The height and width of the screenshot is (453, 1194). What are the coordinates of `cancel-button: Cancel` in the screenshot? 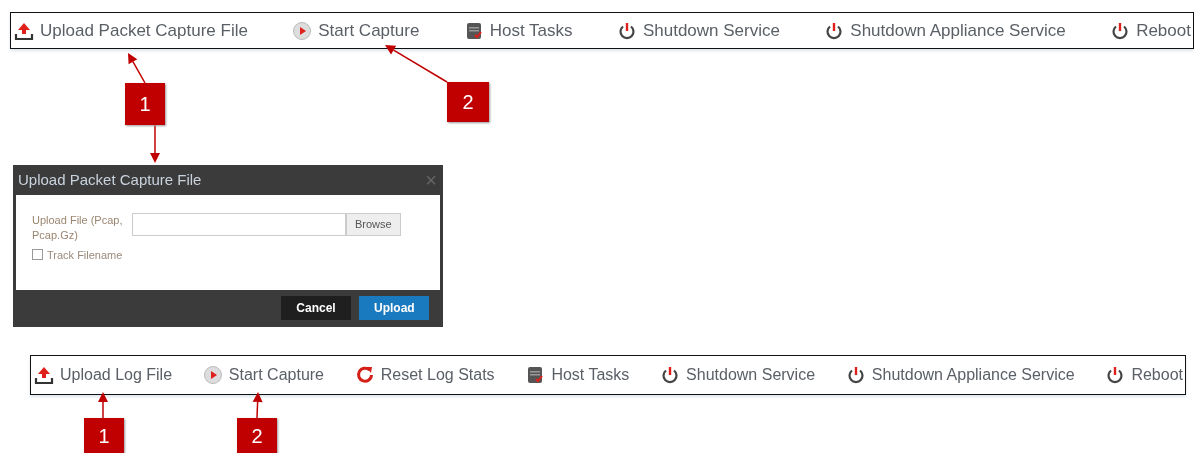 It's located at (316, 308).